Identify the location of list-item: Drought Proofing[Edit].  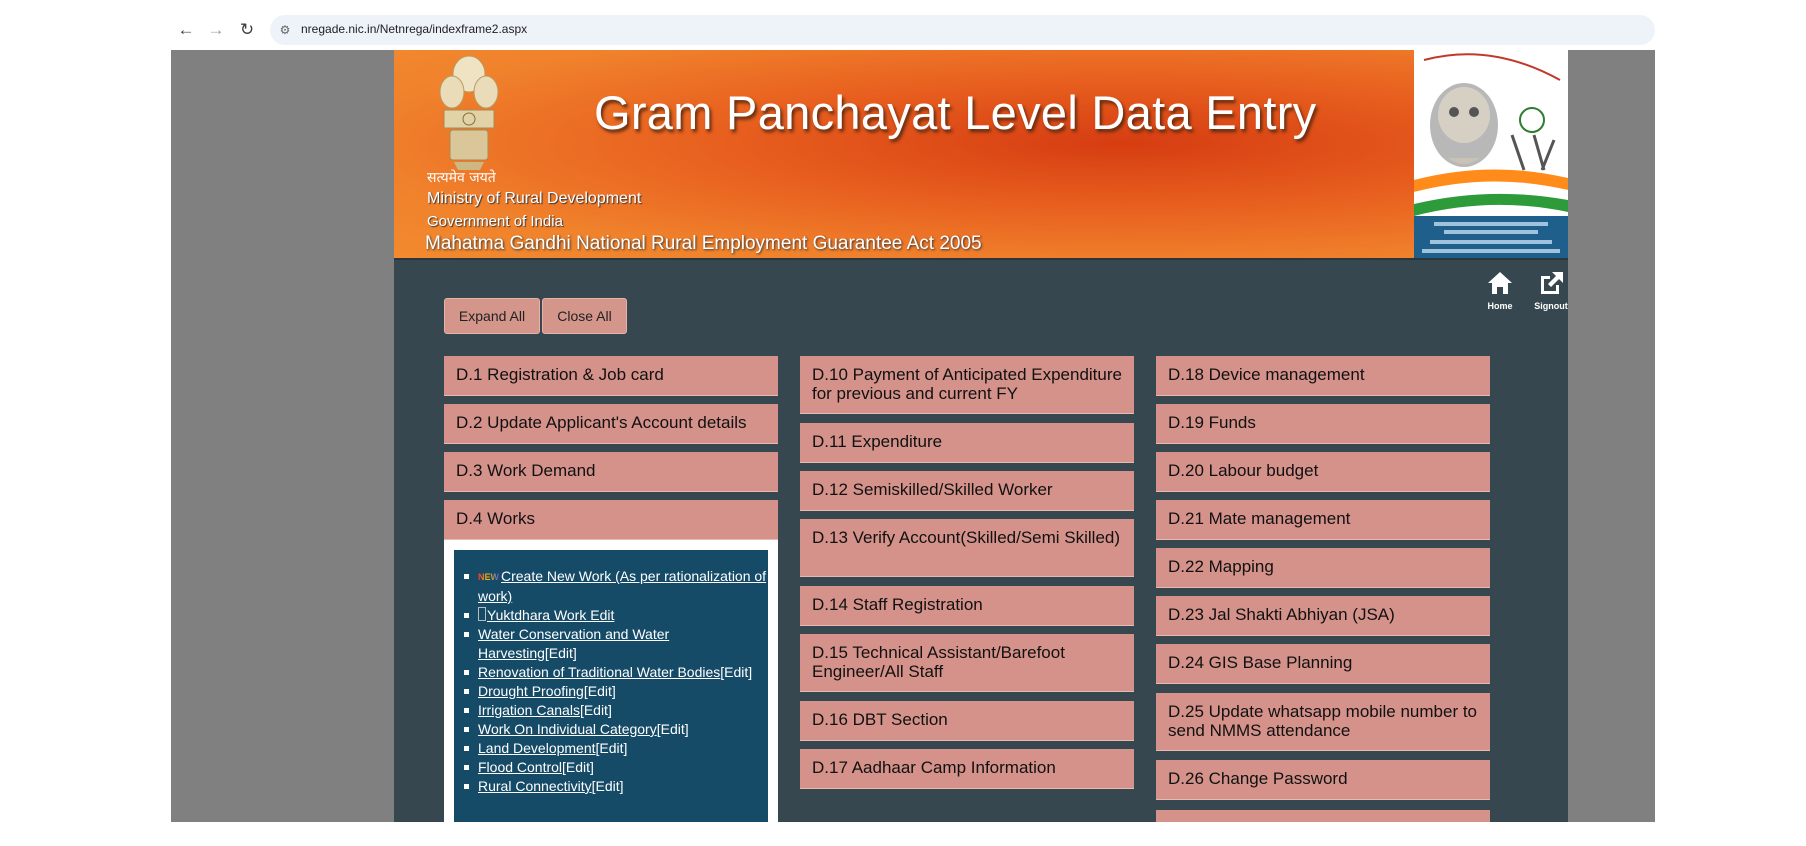
(615, 691).